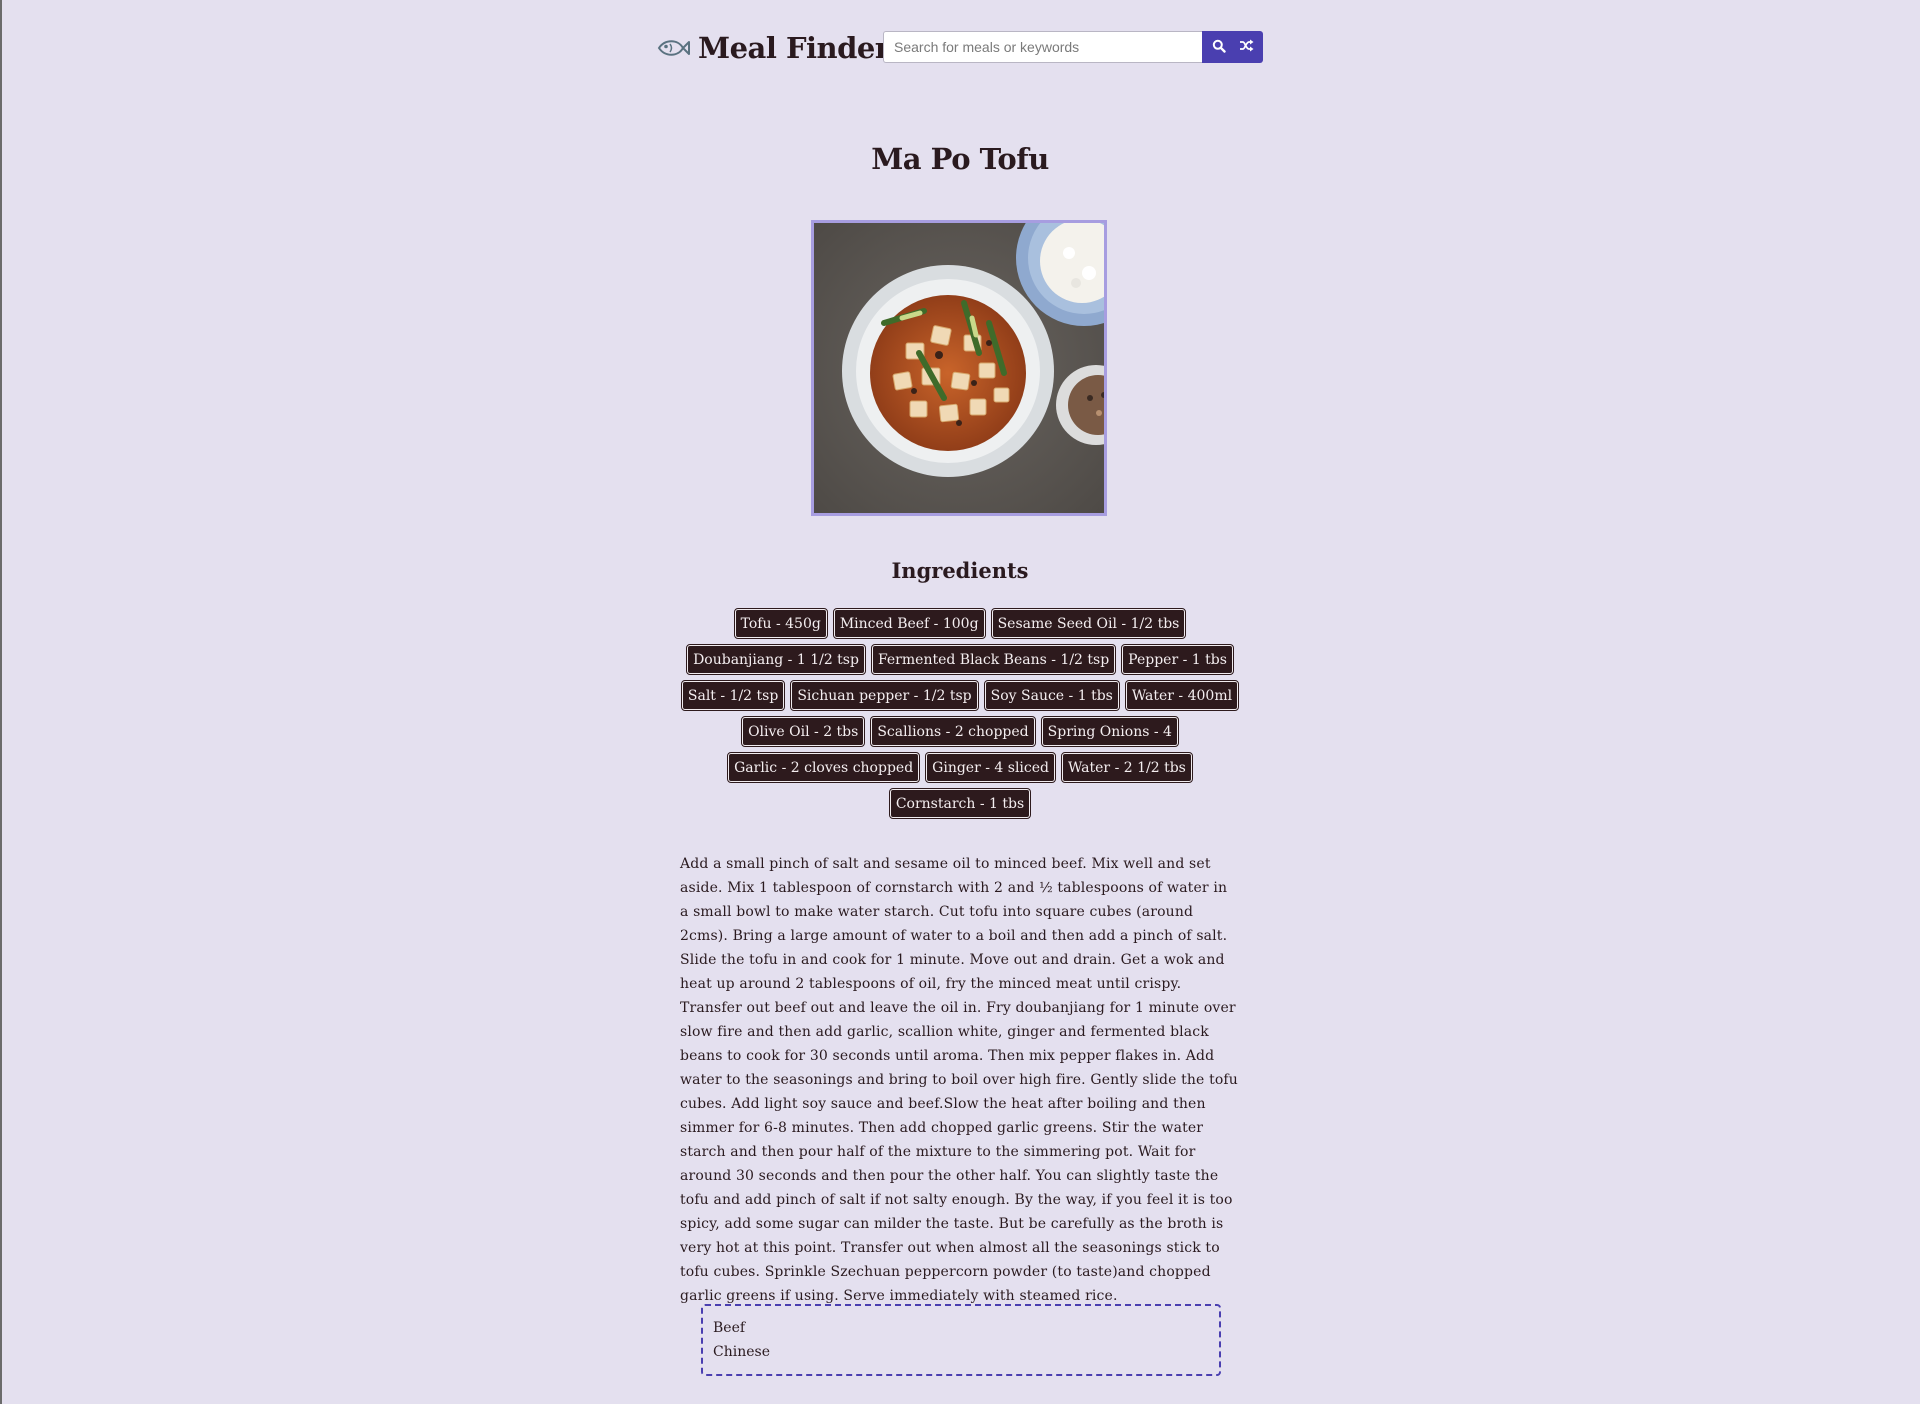  I want to click on ingredient-tag: Olive Oil - 2 tbs, so click(803, 731).